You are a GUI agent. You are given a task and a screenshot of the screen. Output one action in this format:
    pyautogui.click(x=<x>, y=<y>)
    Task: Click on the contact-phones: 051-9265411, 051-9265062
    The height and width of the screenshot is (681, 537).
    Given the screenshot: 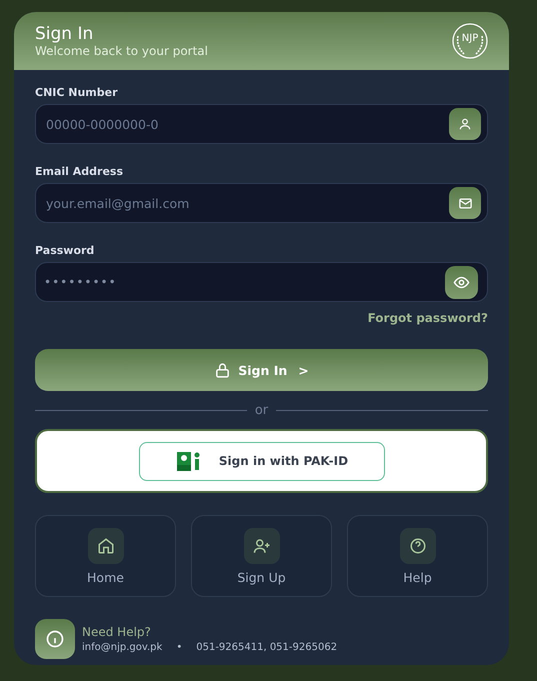 What is the action you would take?
    pyautogui.click(x=267, y=647)
    